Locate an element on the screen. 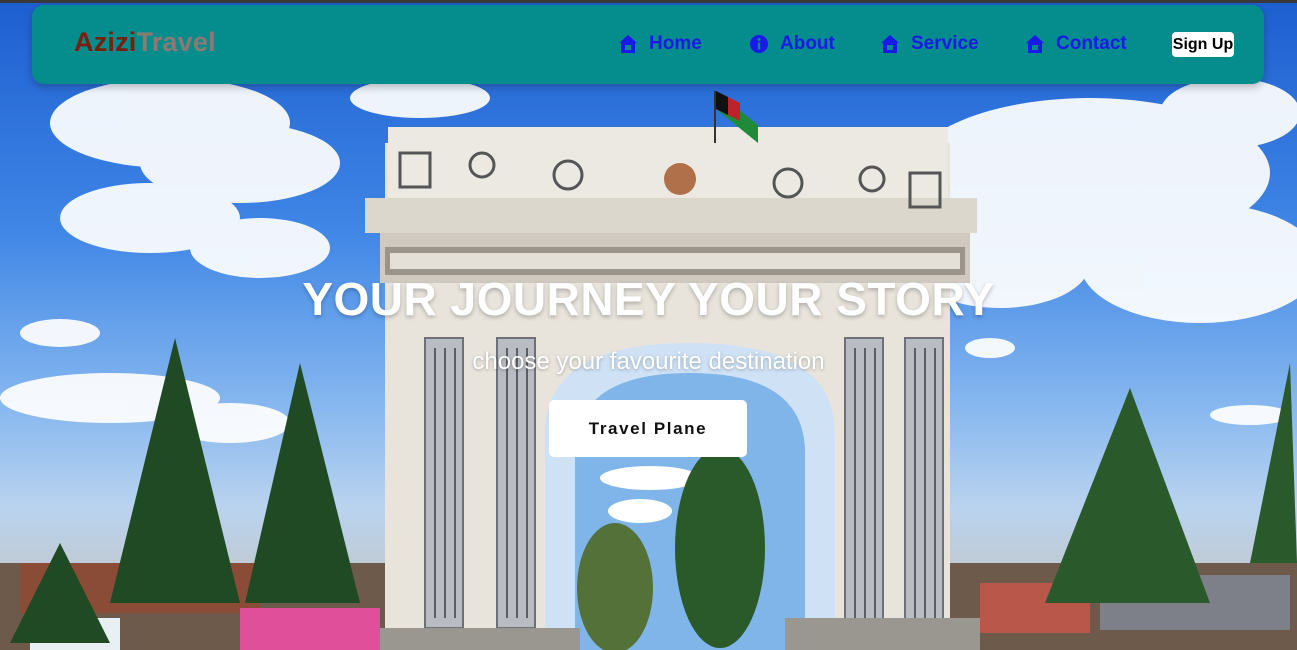 The image size is (1297, 650). nav-item-about: About is located at coordinates (792, 44).